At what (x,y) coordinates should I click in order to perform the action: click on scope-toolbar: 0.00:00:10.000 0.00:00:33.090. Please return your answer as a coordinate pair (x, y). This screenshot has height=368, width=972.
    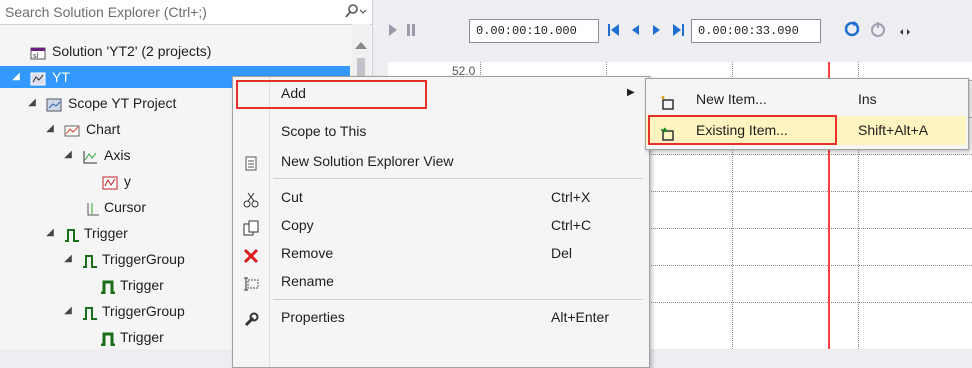
    Looking at the image, I should click on (672, 31).